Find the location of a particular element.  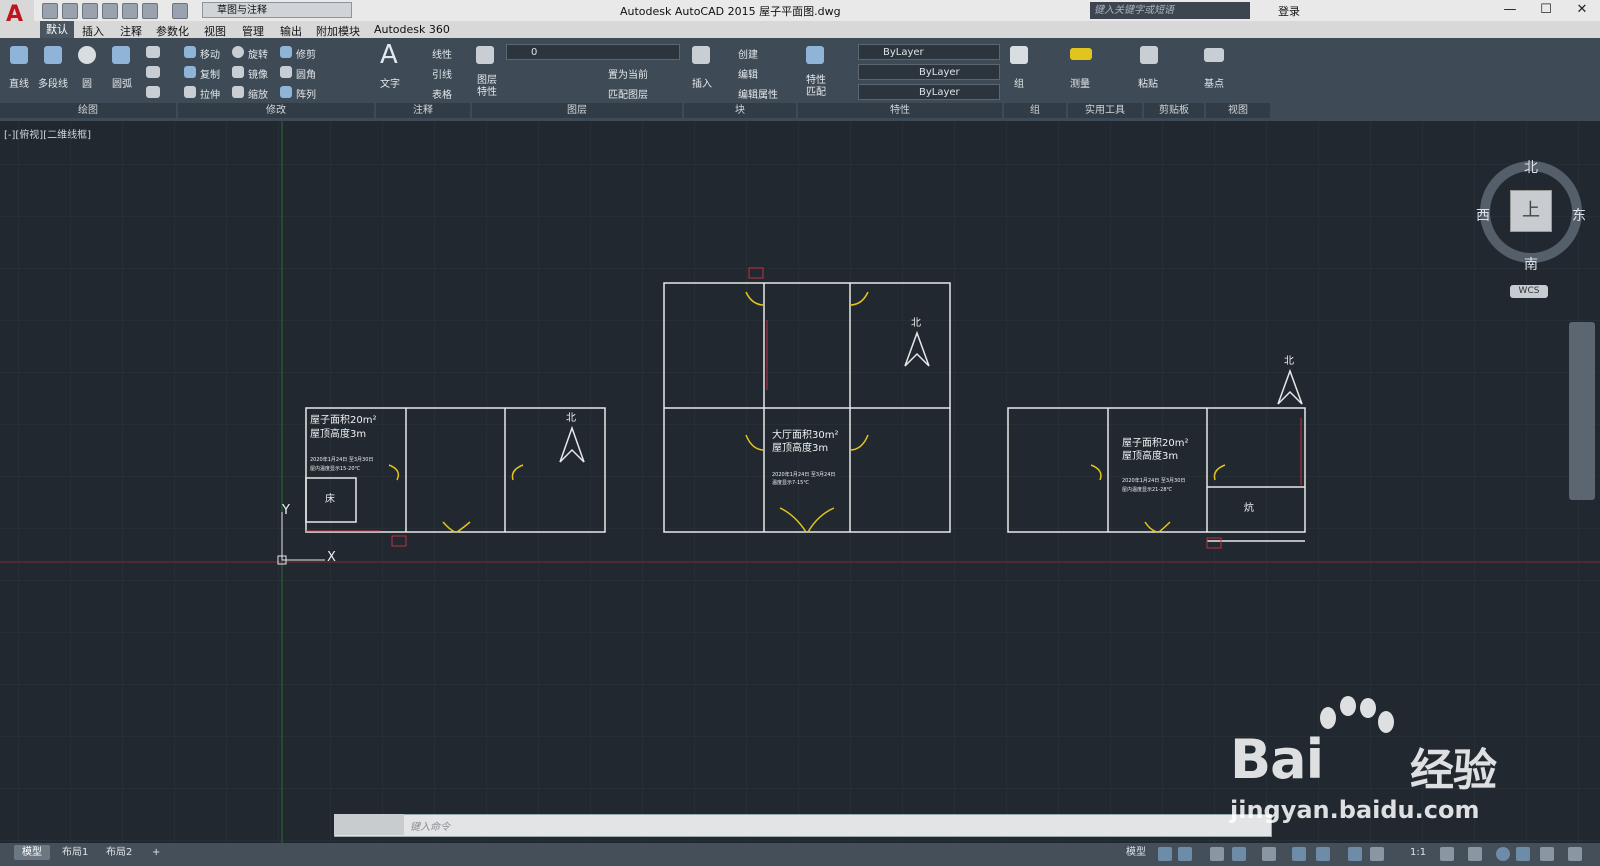

layout-tab-1: 布局1 is located at coordinates (75, 852).